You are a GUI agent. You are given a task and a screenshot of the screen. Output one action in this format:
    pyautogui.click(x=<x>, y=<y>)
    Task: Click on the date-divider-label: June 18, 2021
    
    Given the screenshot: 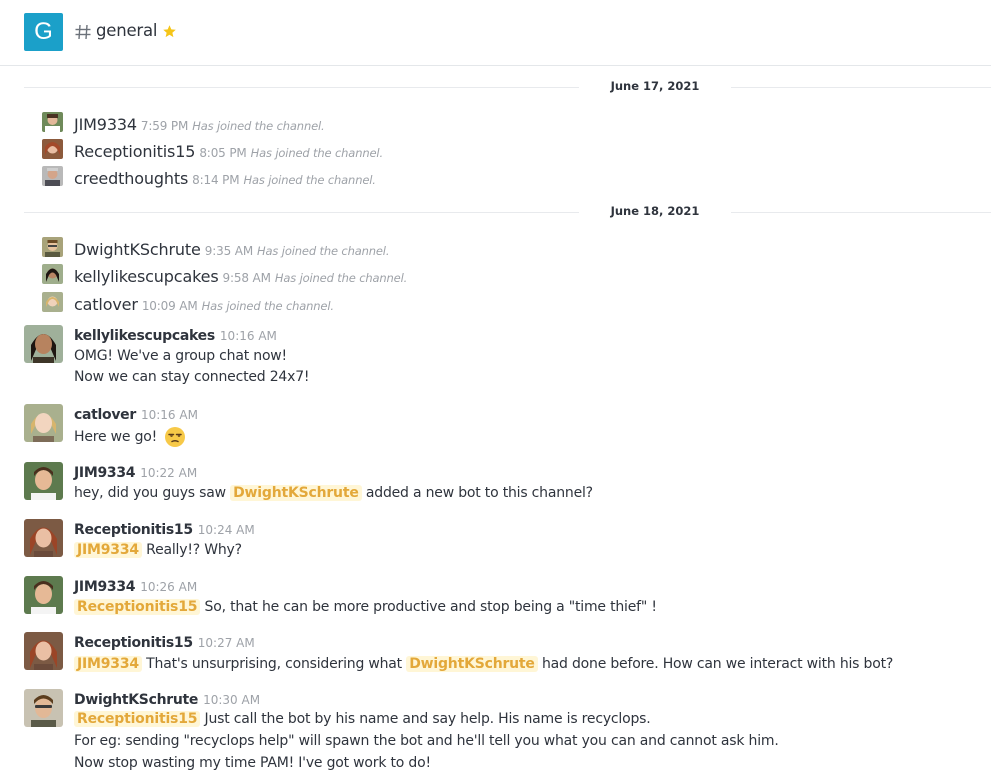 What is the action you would take?
    pyautogui.click(x=655, y=211)
    